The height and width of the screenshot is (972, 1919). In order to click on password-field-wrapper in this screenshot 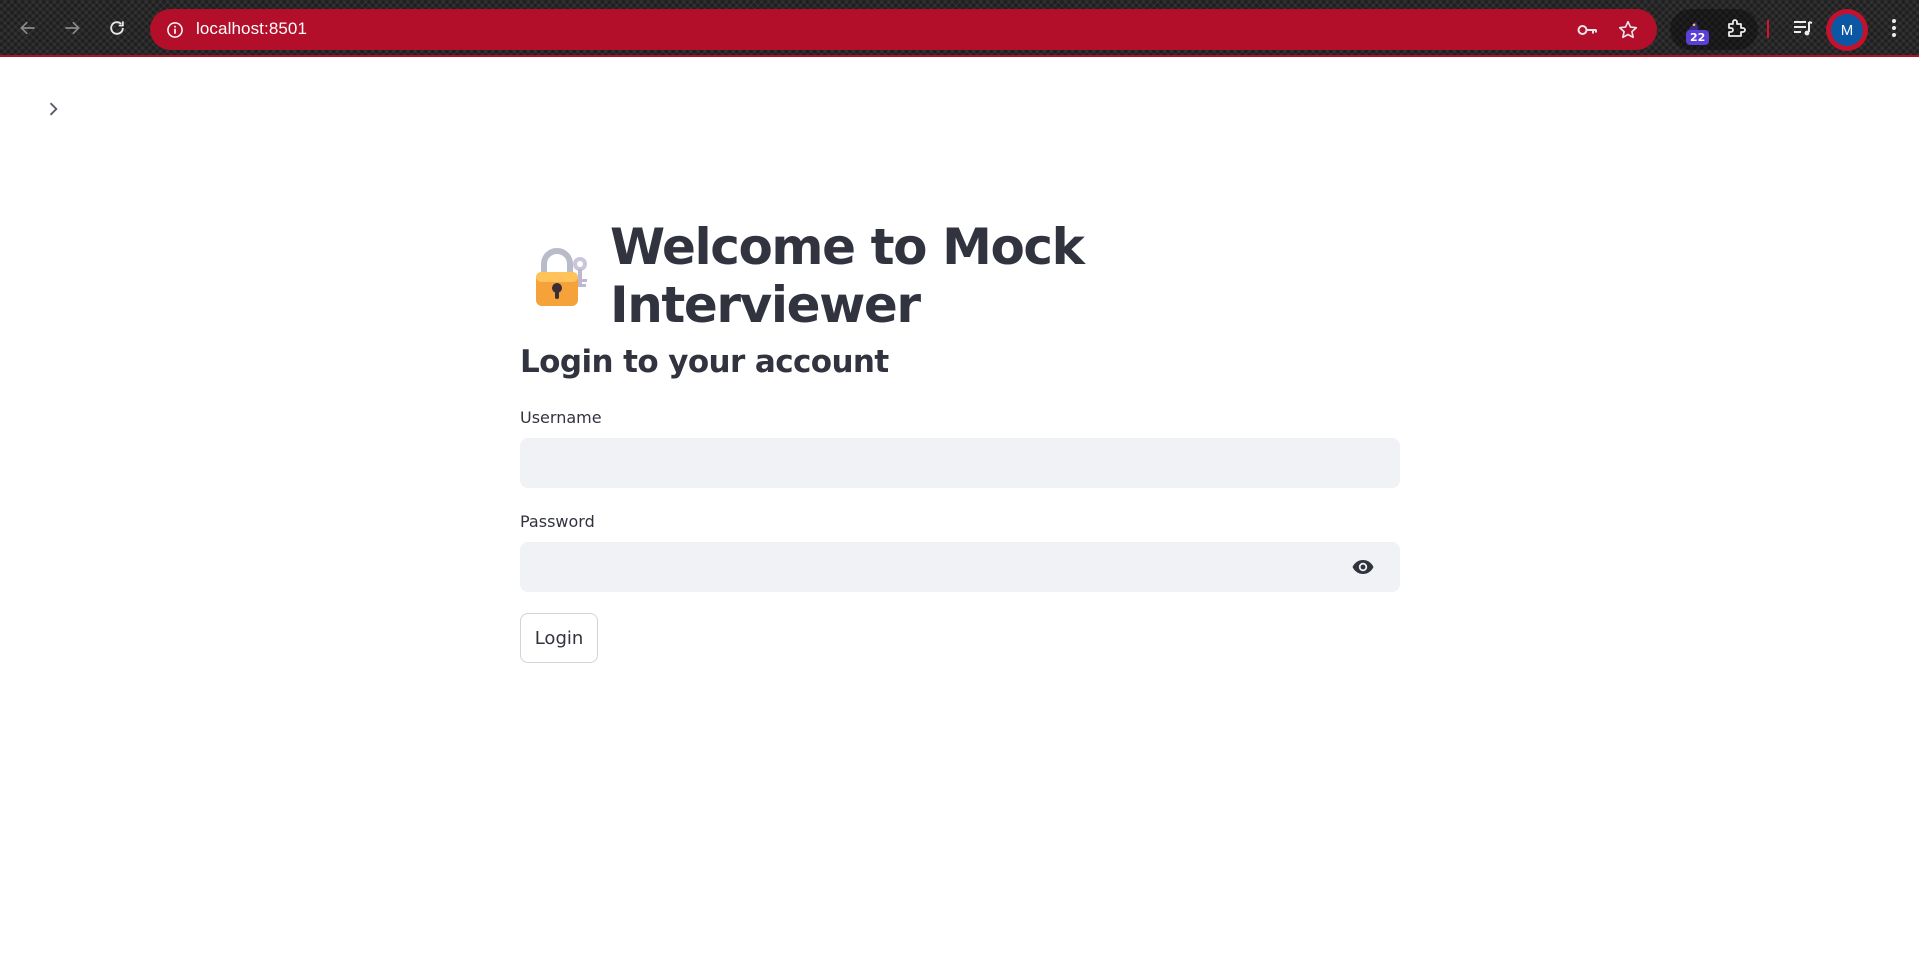, I will do `click(960, 567)`.